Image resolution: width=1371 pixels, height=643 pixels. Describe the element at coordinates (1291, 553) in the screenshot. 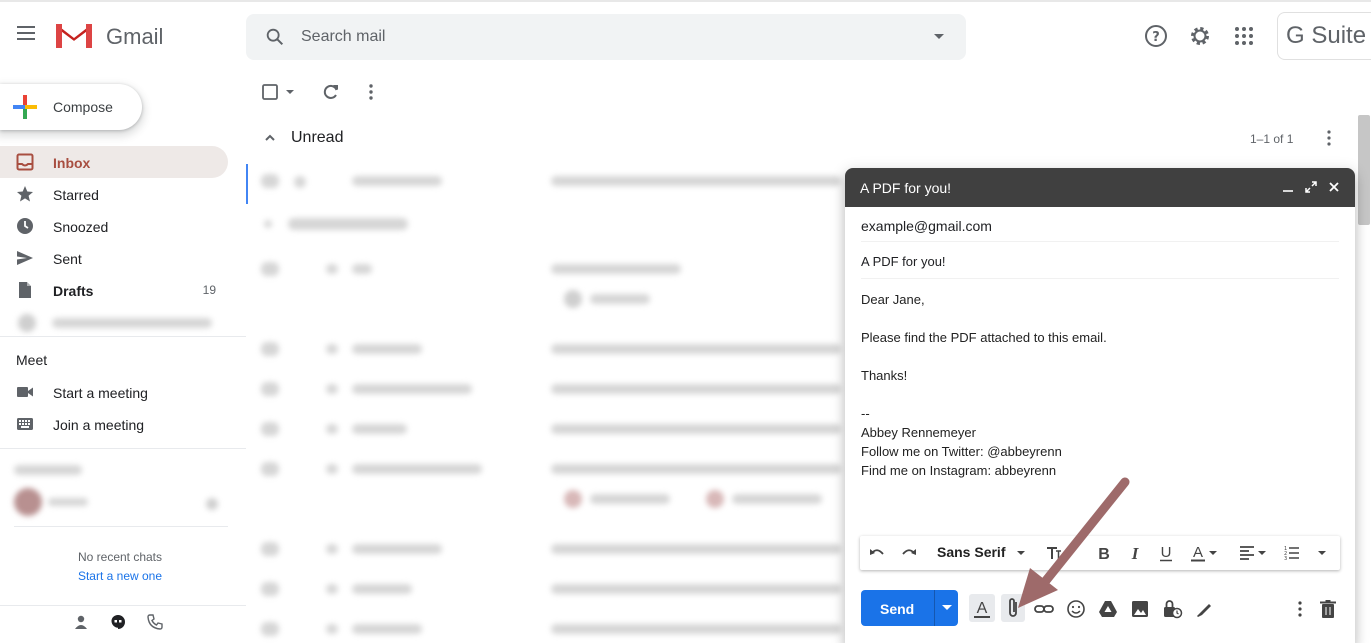

I see `numbered-list-icon: 1 2 3` at that location.